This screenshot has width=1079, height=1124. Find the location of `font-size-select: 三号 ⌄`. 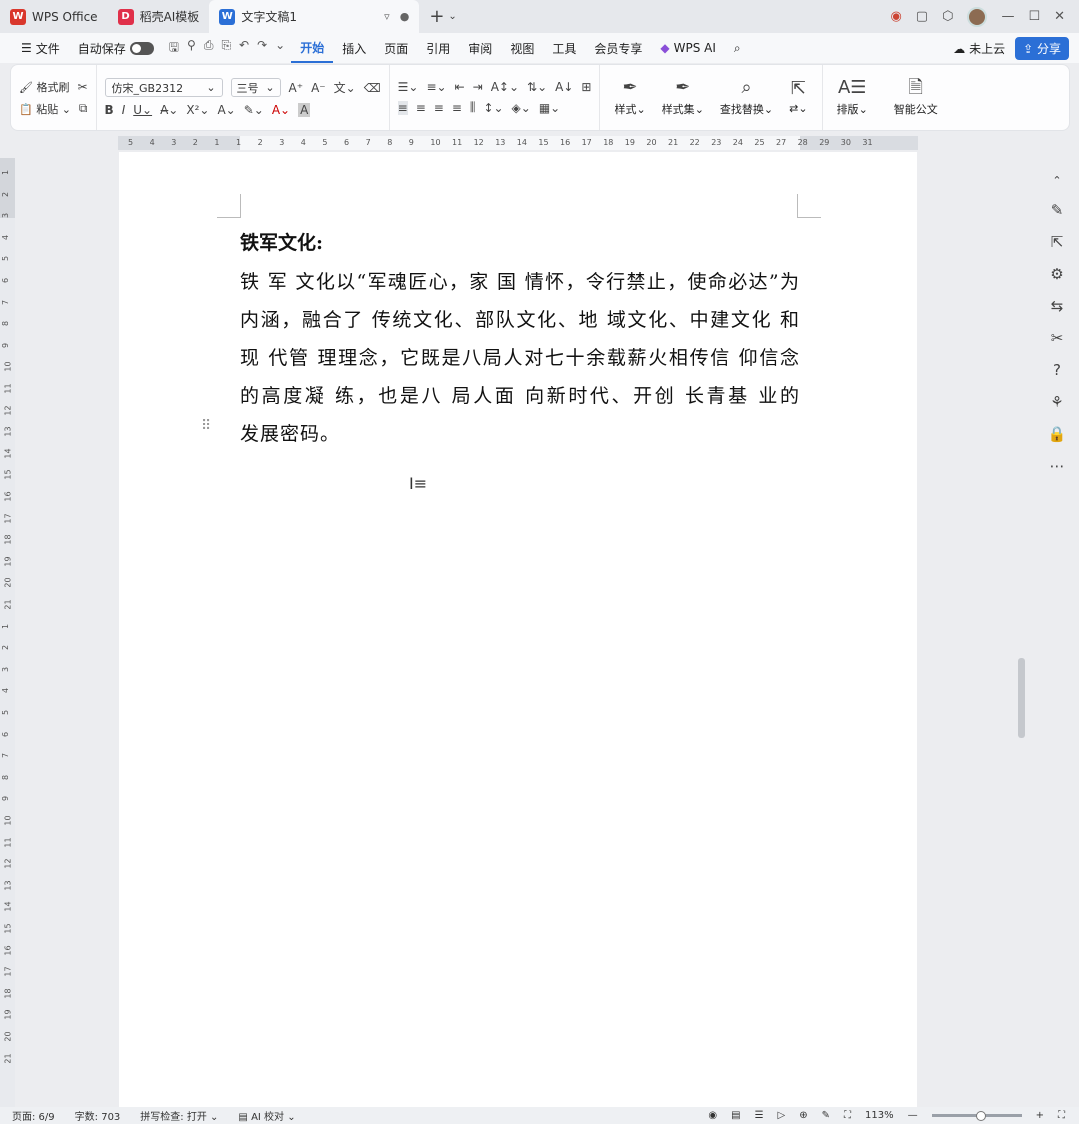

font-size-select: 三号 ⌄ is located at coordinates (255, 87).